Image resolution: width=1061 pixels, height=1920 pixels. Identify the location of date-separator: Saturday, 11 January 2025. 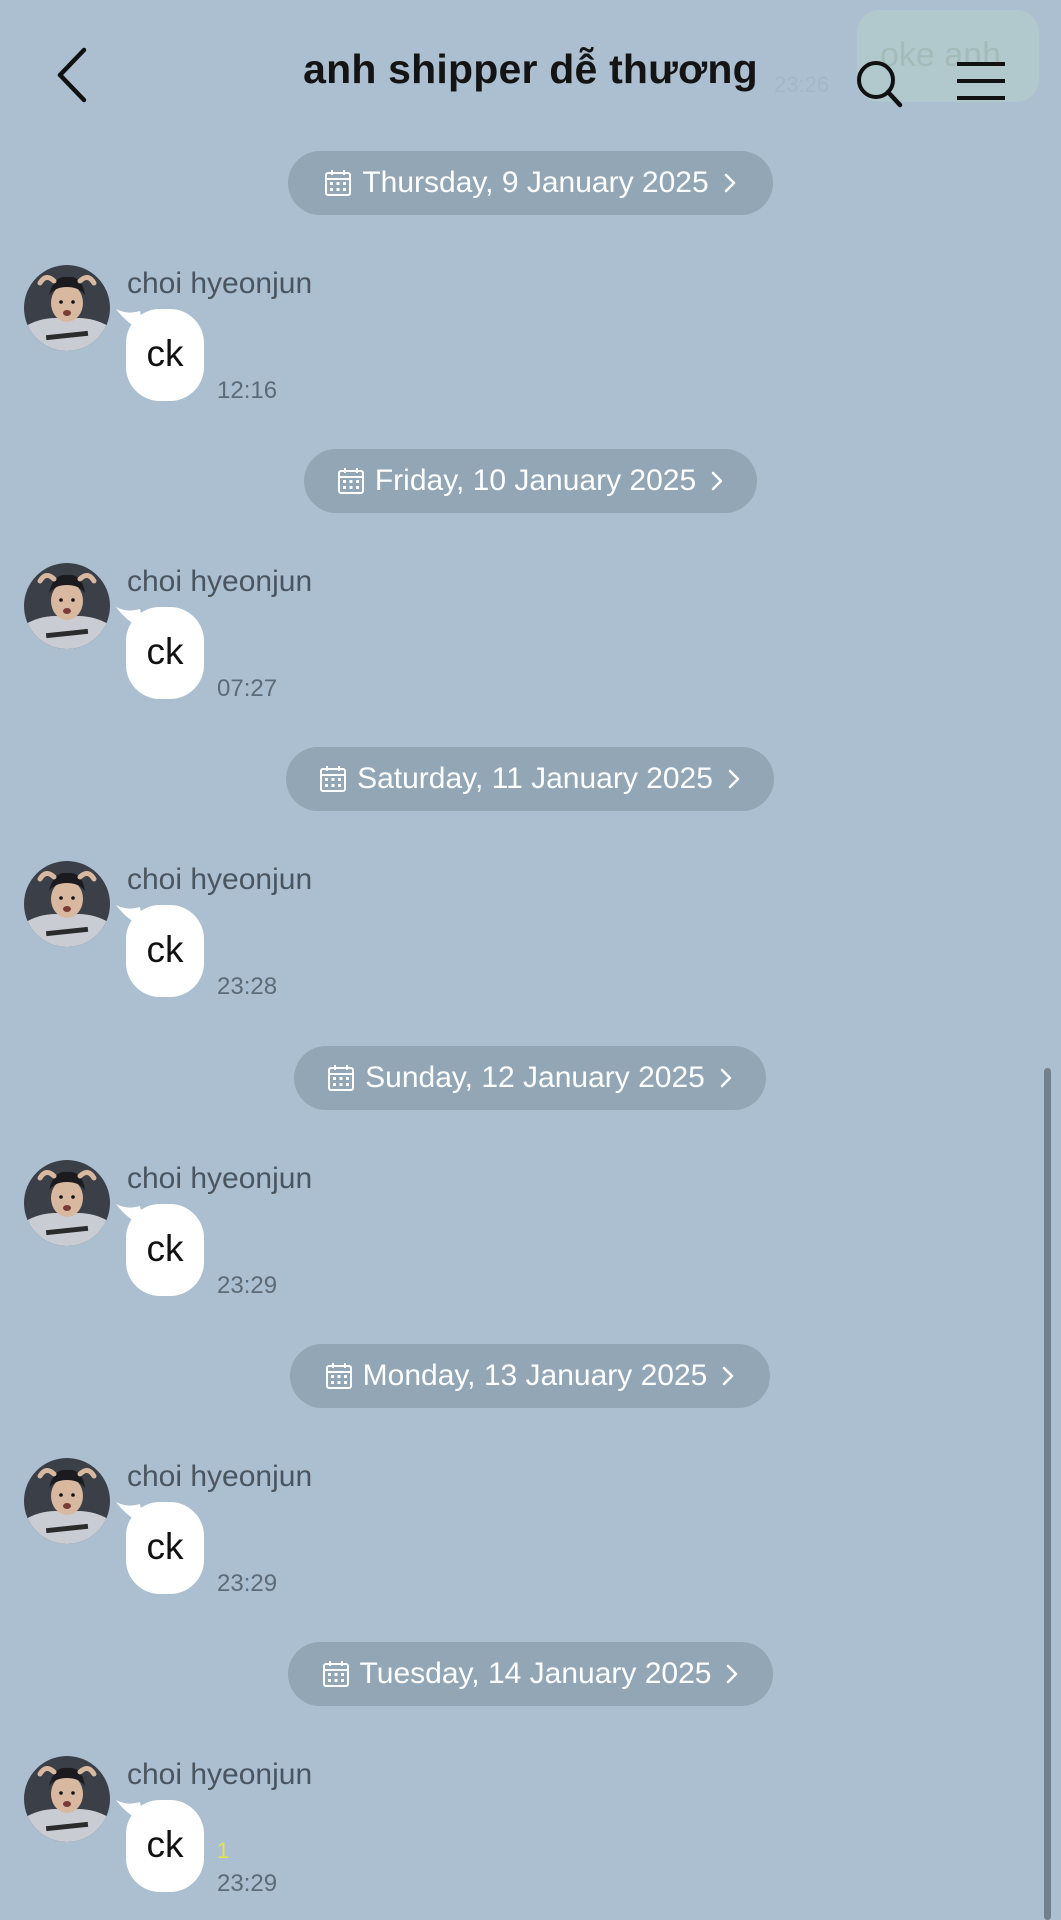
(530, 779).